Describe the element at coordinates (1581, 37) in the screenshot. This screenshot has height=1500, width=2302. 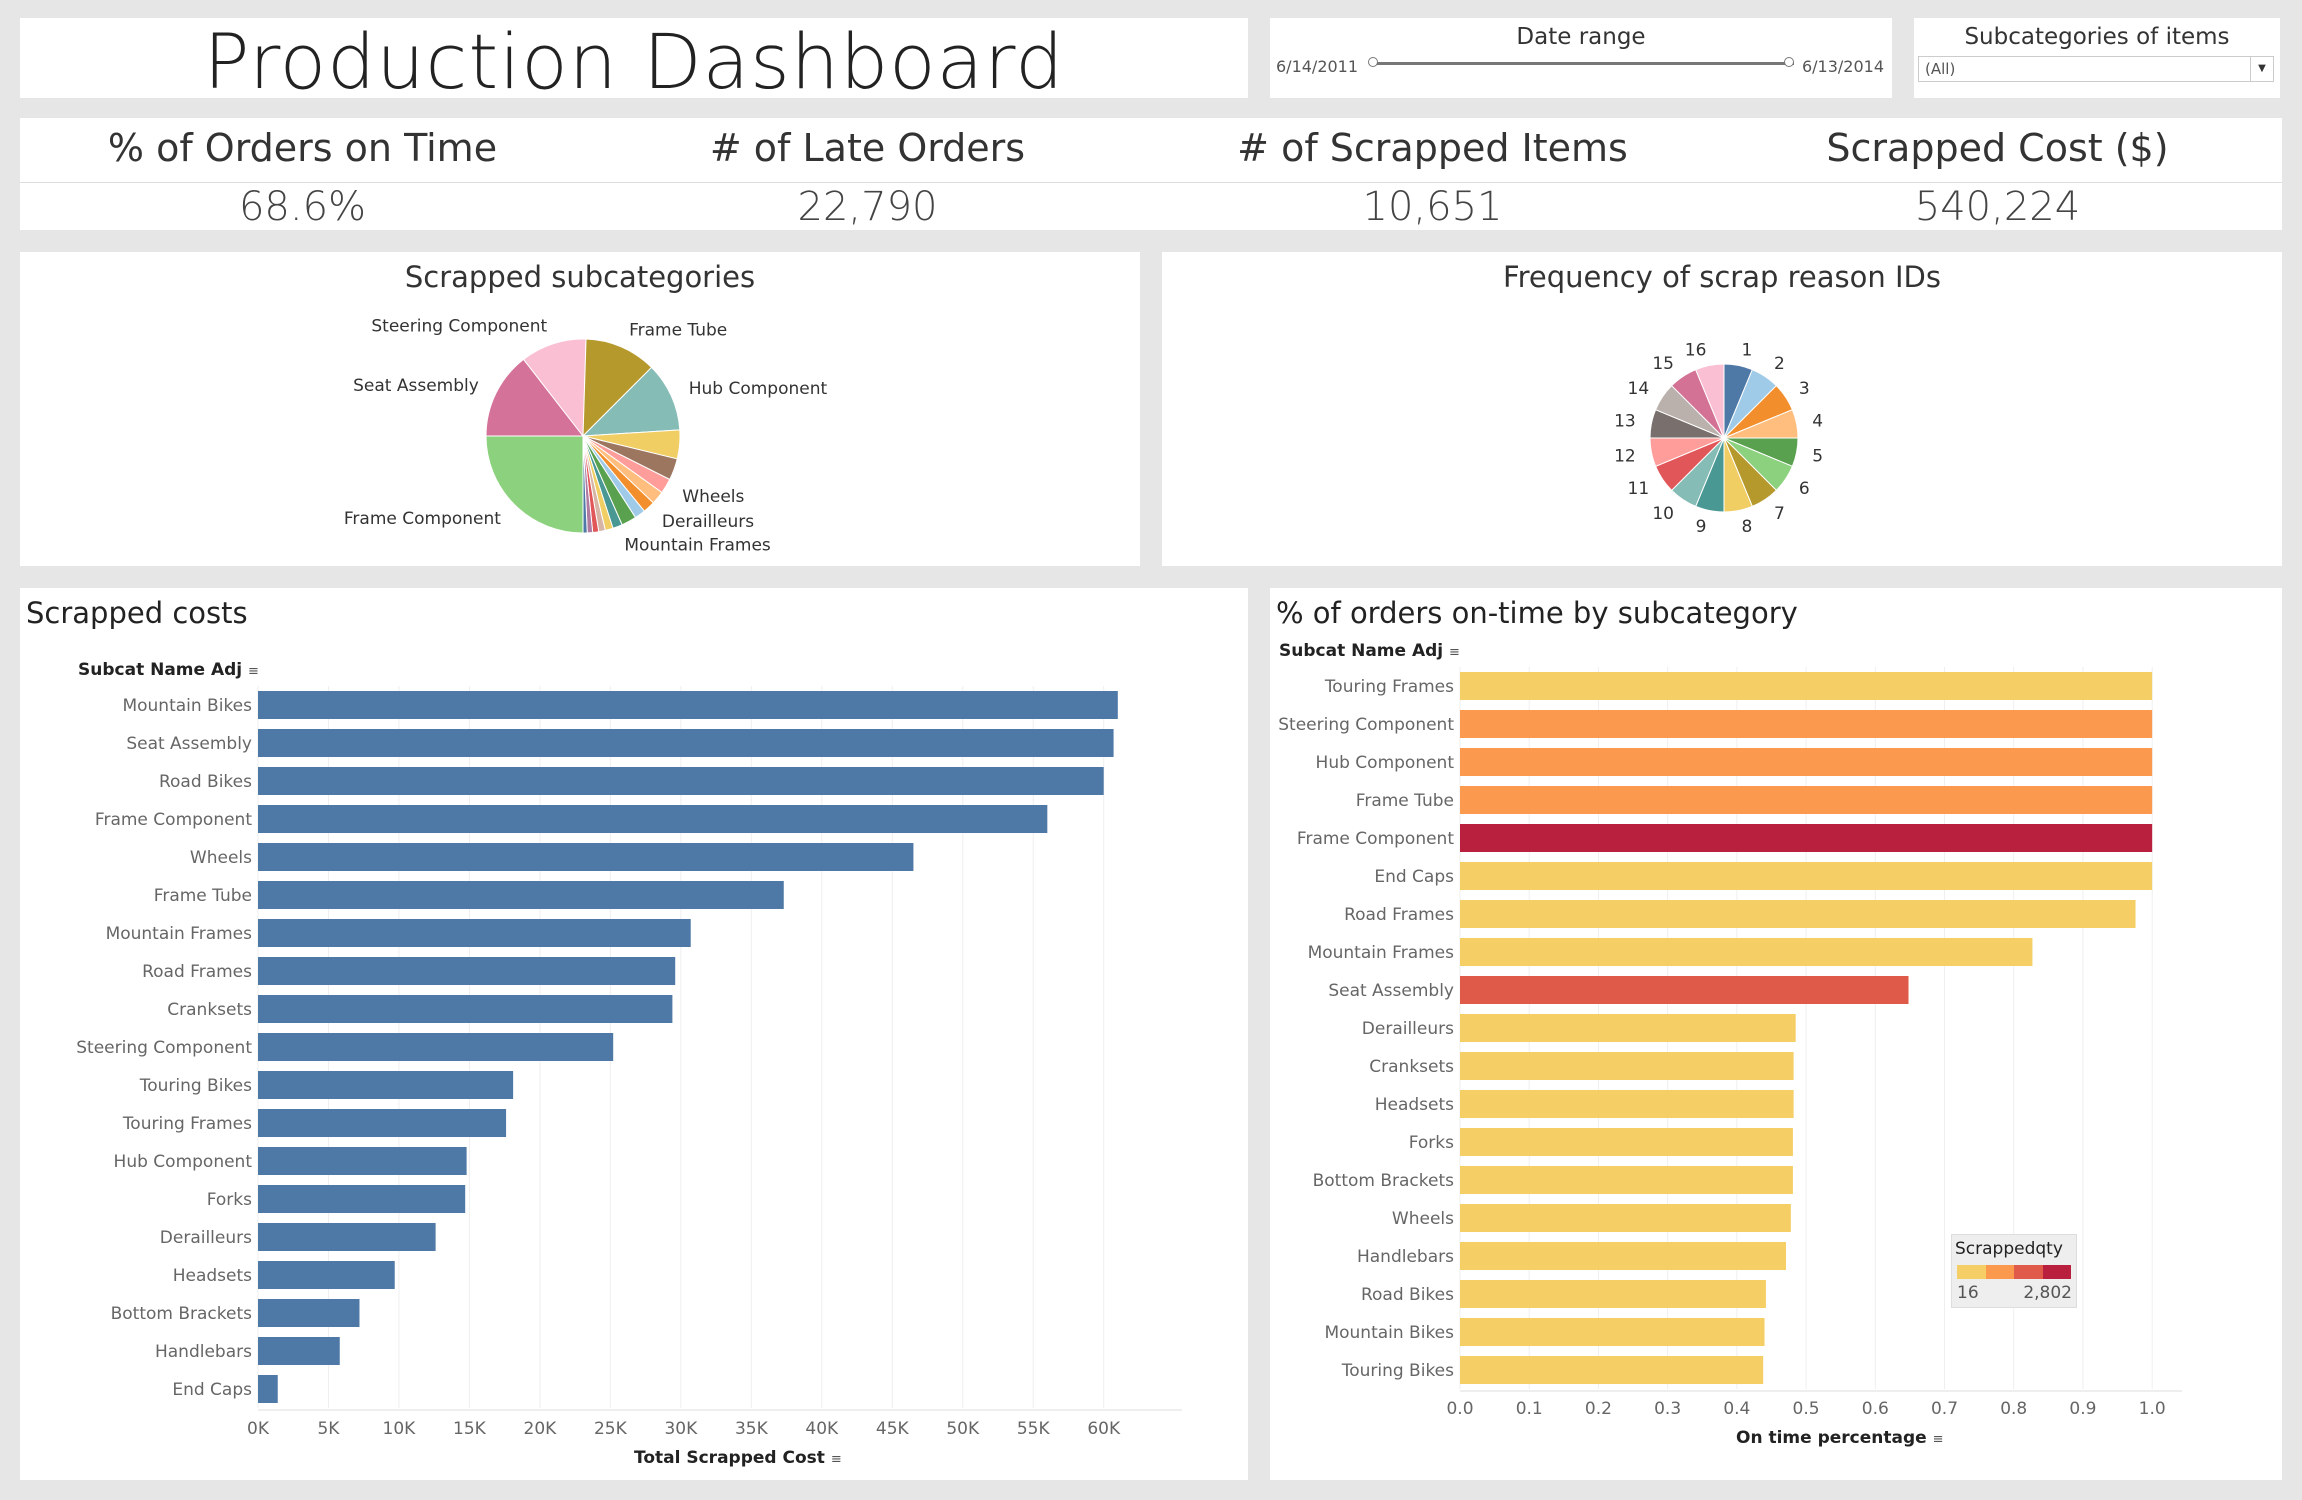
I see `date-range-label: Date range` at that location.